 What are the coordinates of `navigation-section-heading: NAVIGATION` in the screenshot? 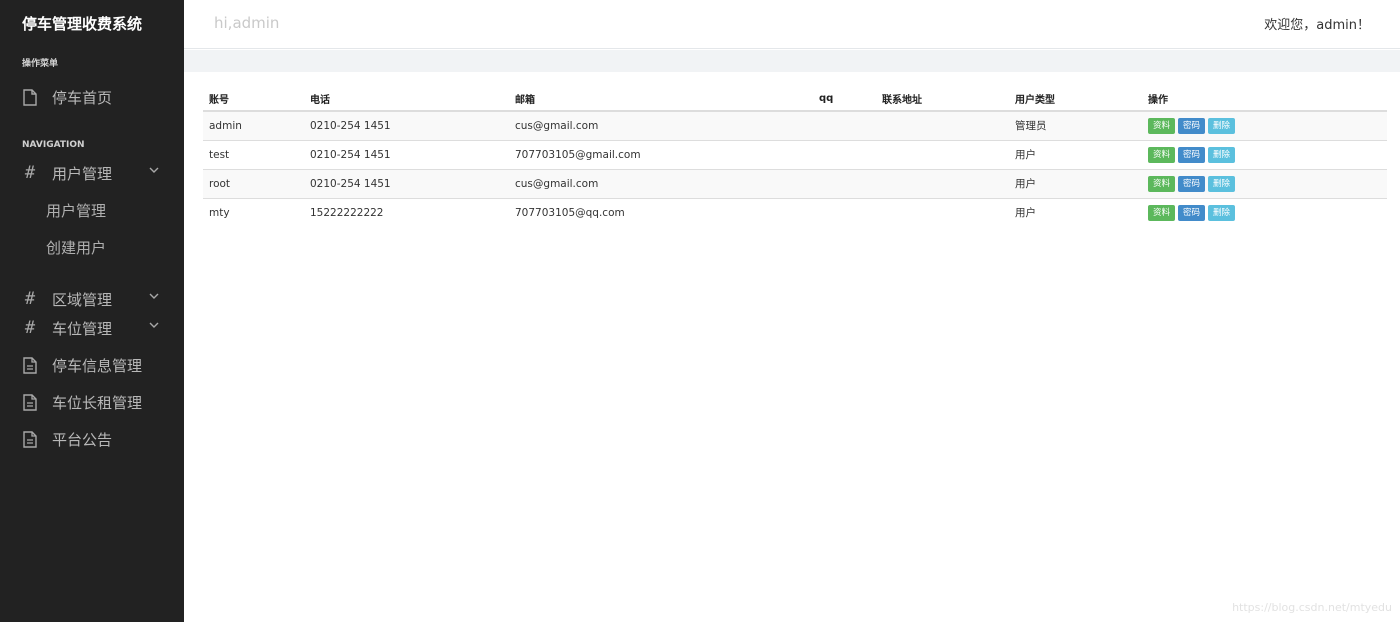 It's located at (53, 145).